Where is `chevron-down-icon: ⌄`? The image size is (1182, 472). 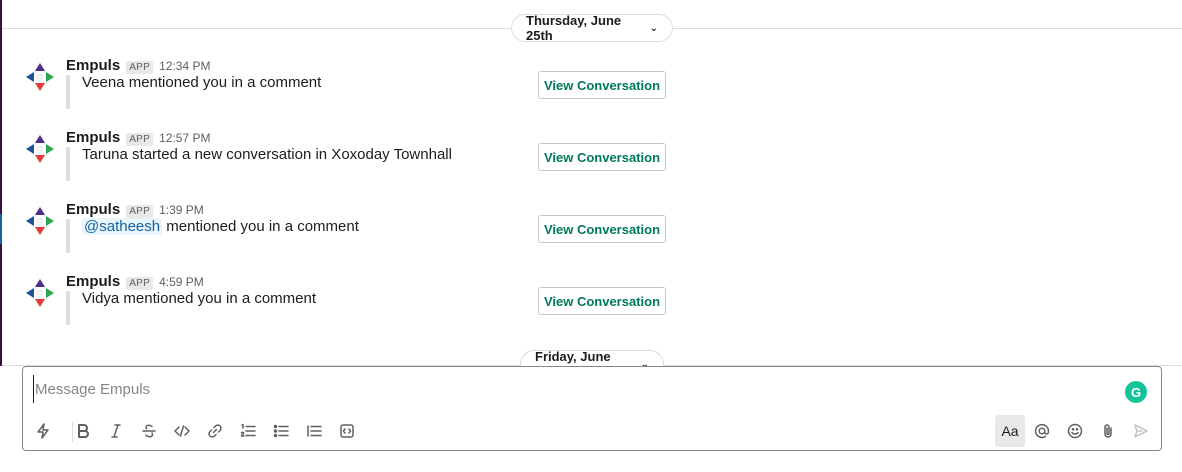
chevron-down-icon: ⌄ is located at coordinates (653, 28).